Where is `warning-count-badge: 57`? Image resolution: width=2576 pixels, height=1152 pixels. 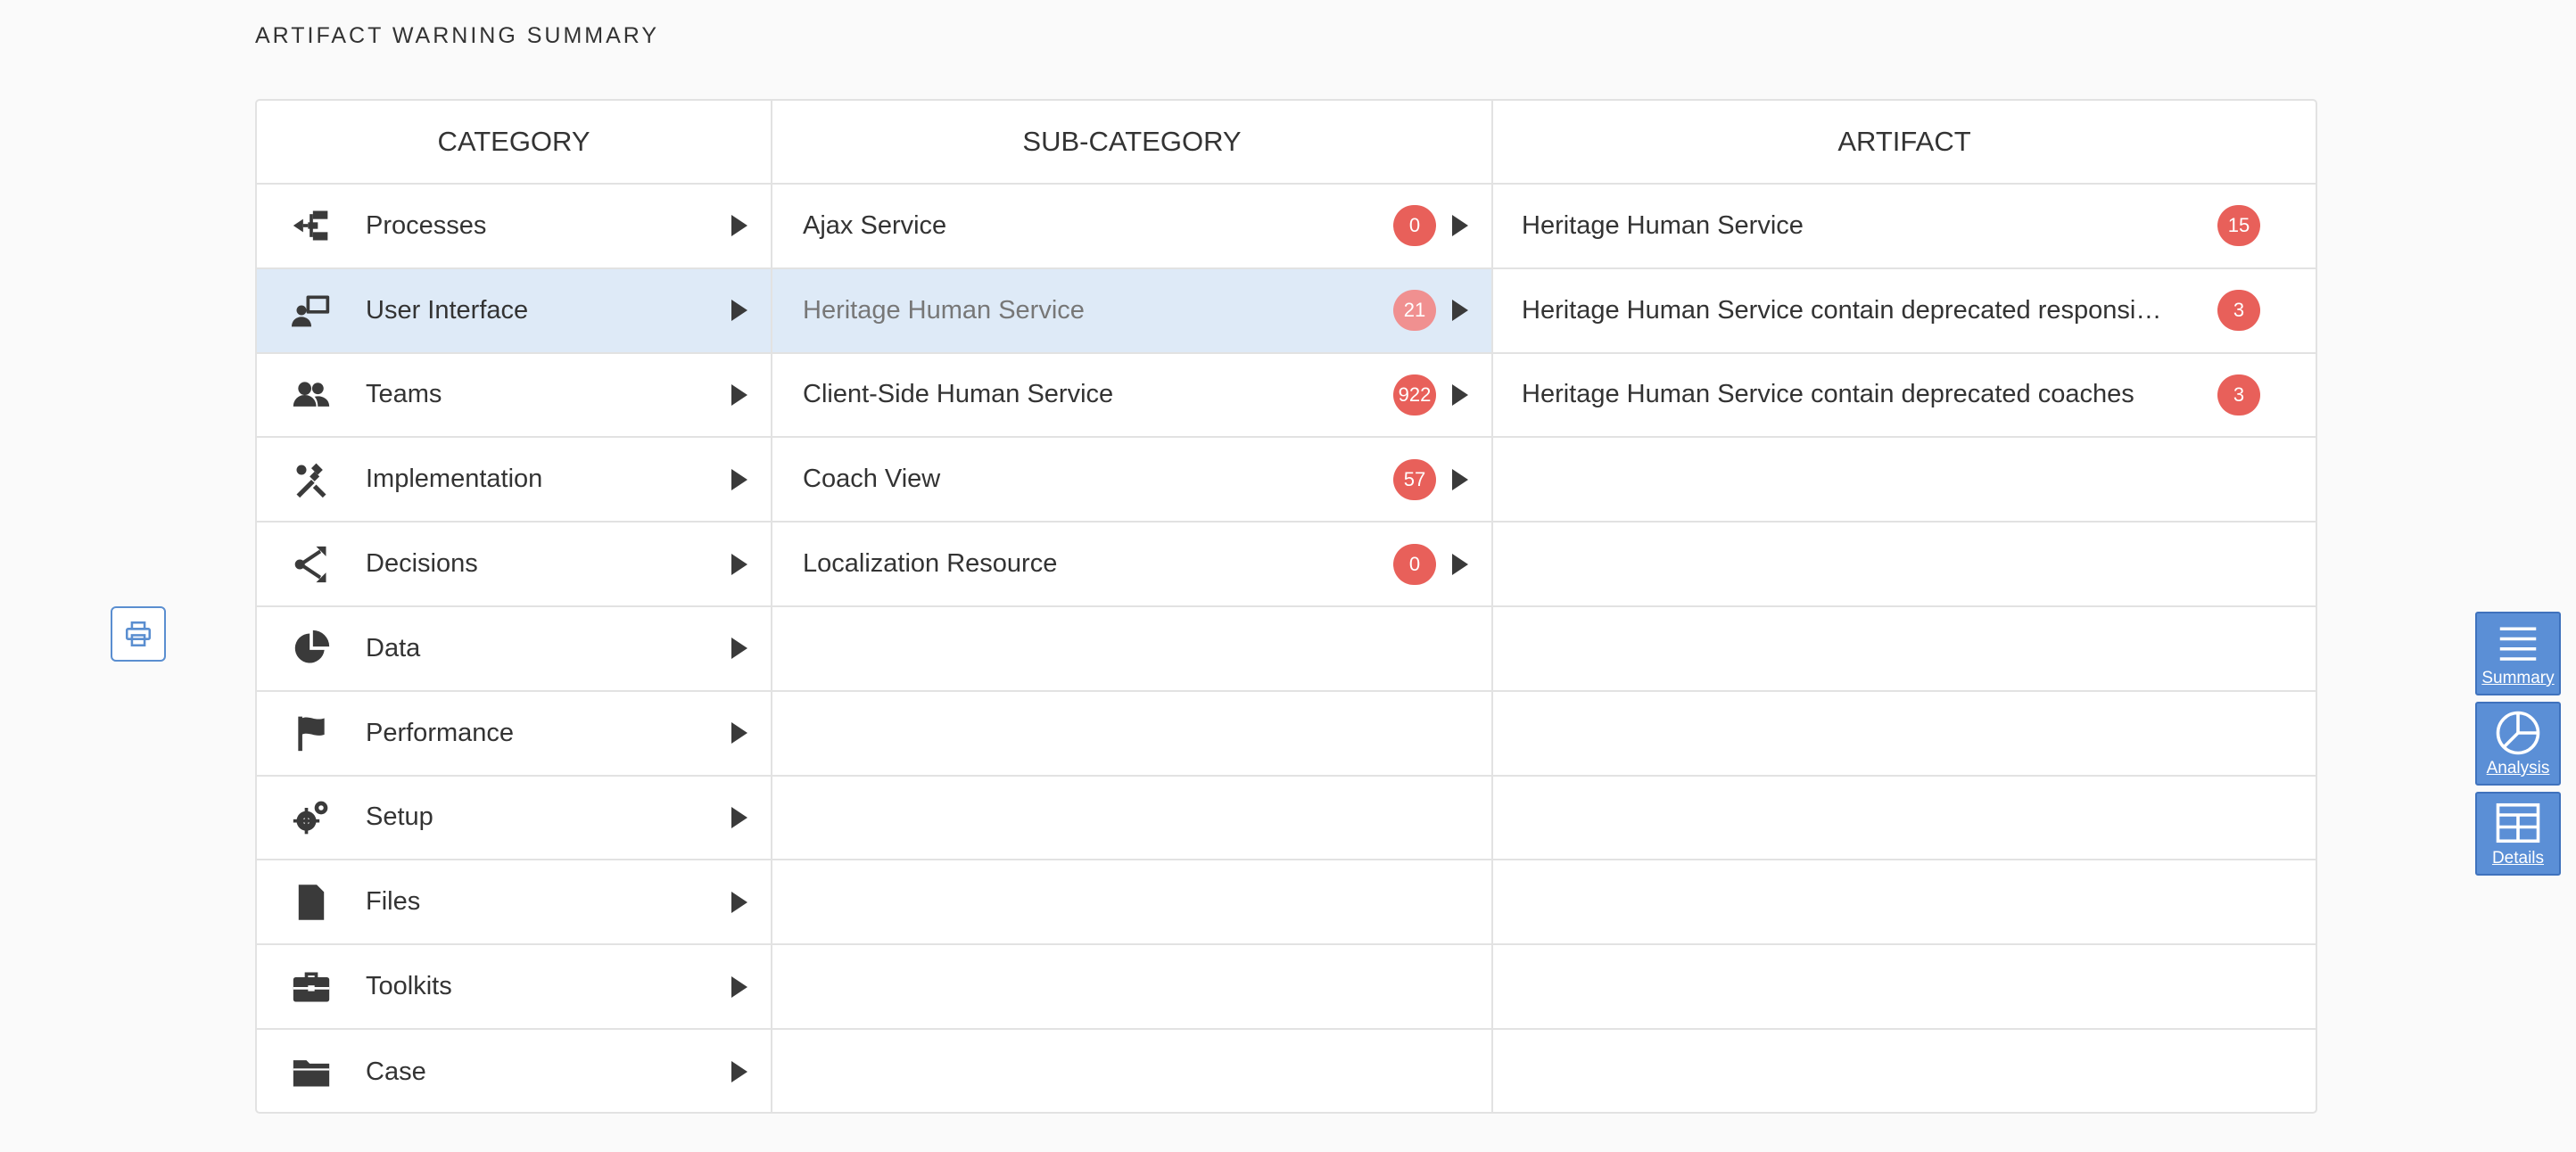 warning-count-badge: 57 is located at coordinates (1415, 479).